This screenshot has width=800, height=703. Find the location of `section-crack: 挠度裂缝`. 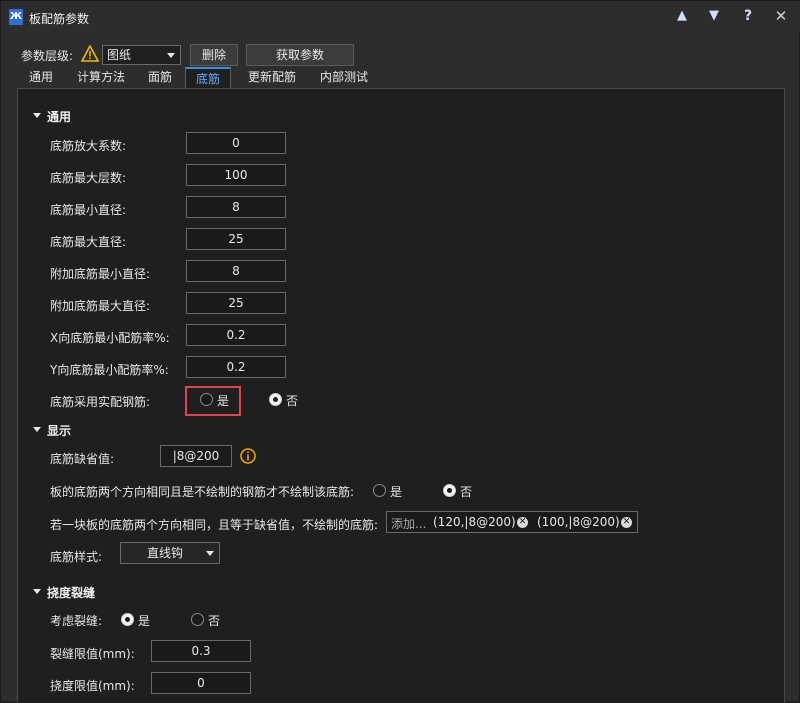

section-crack: 挠度裂缝 is located at coordinates (64, 592).